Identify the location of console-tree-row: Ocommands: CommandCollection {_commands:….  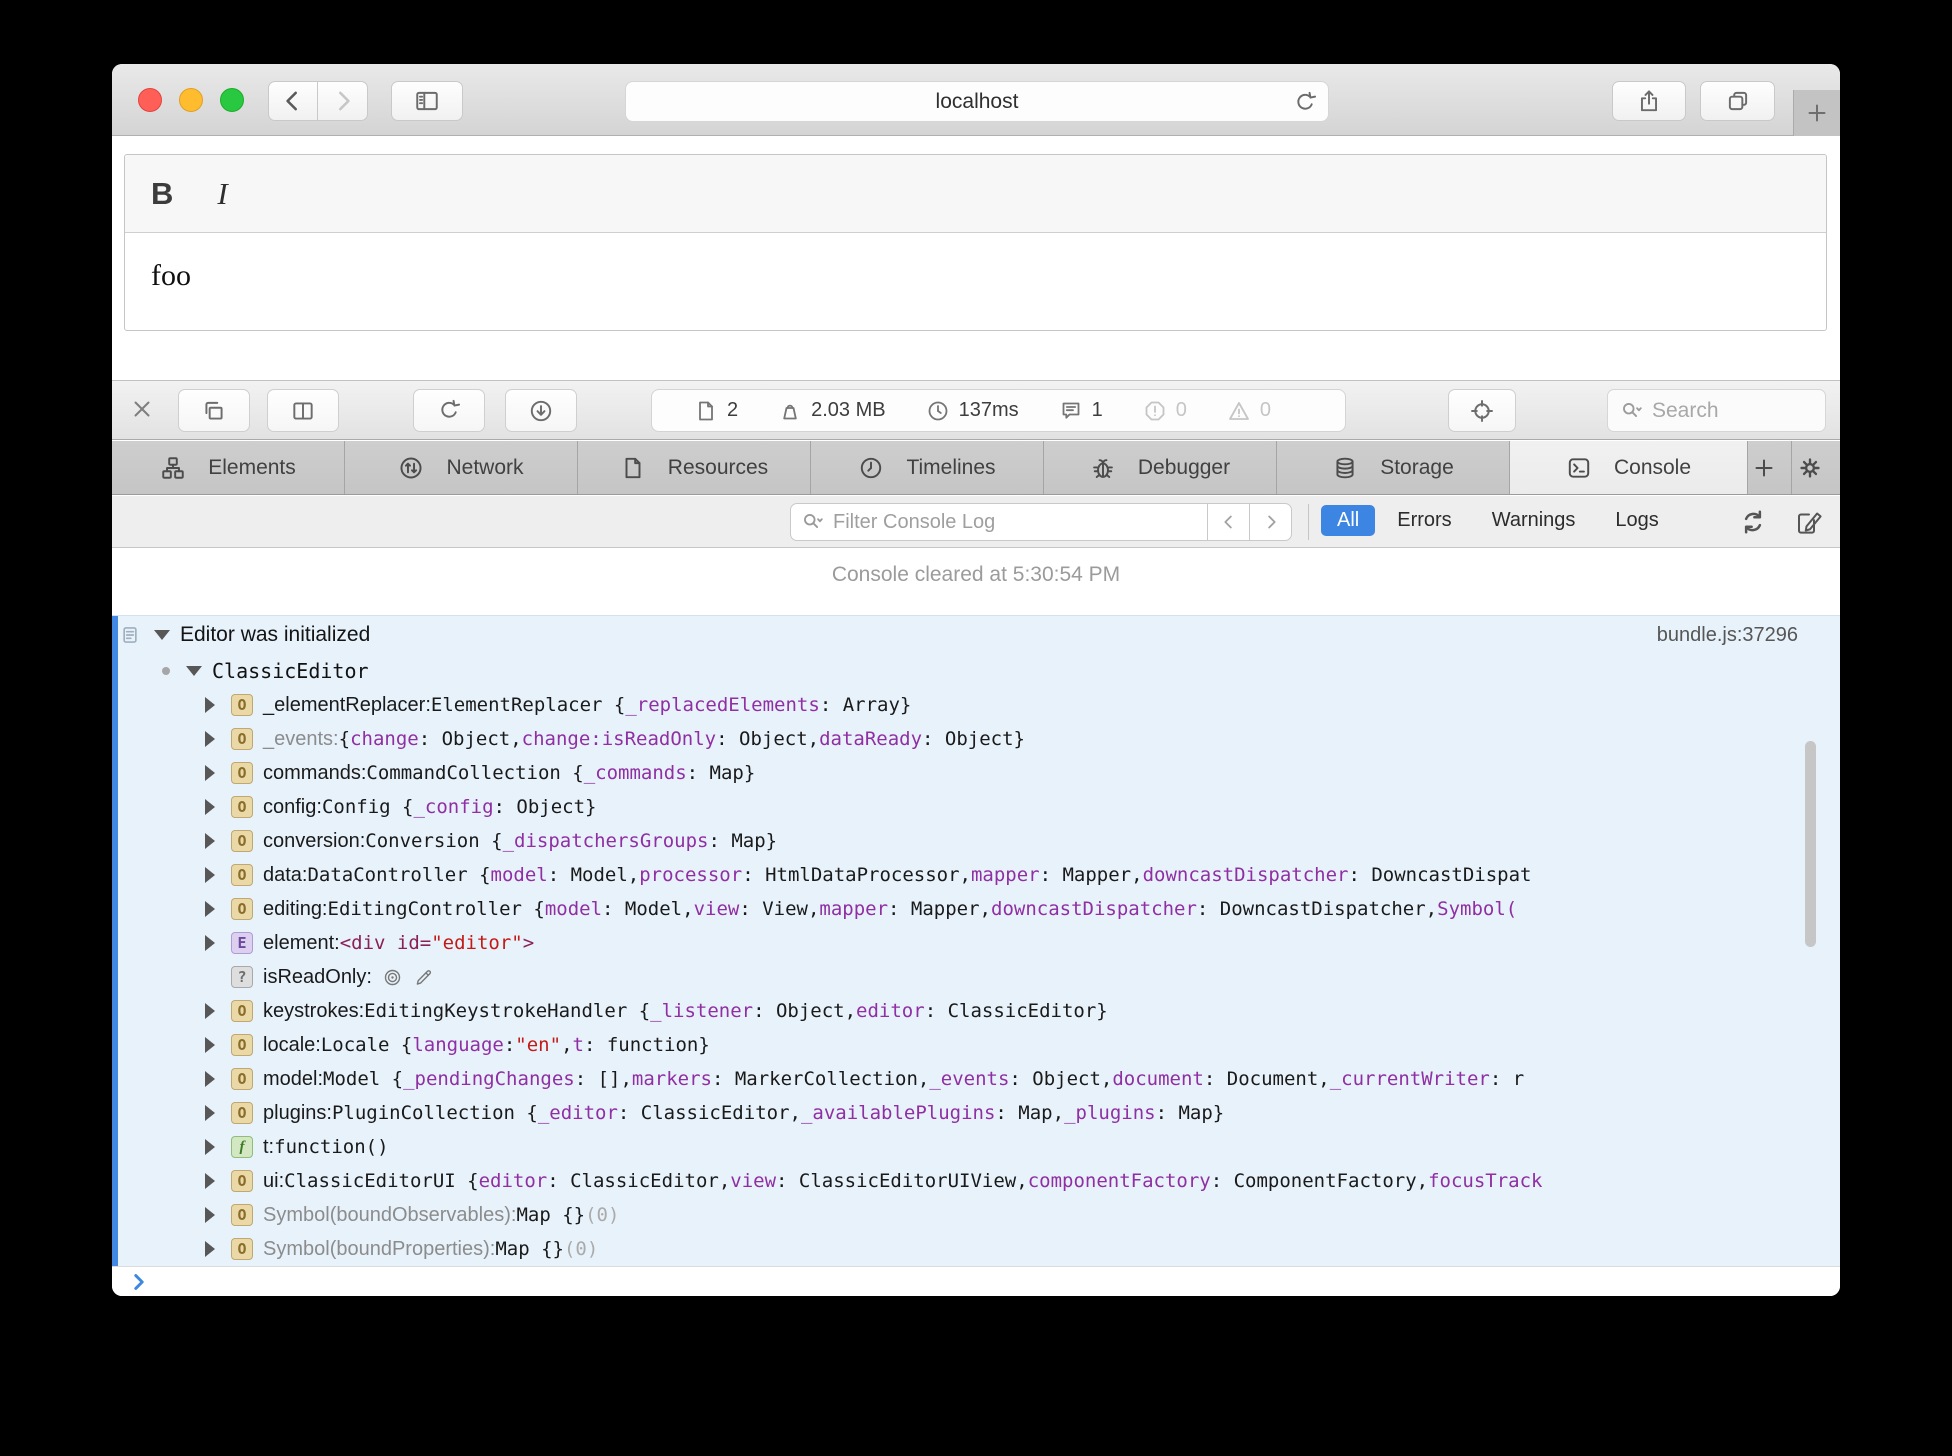
(976, 773).